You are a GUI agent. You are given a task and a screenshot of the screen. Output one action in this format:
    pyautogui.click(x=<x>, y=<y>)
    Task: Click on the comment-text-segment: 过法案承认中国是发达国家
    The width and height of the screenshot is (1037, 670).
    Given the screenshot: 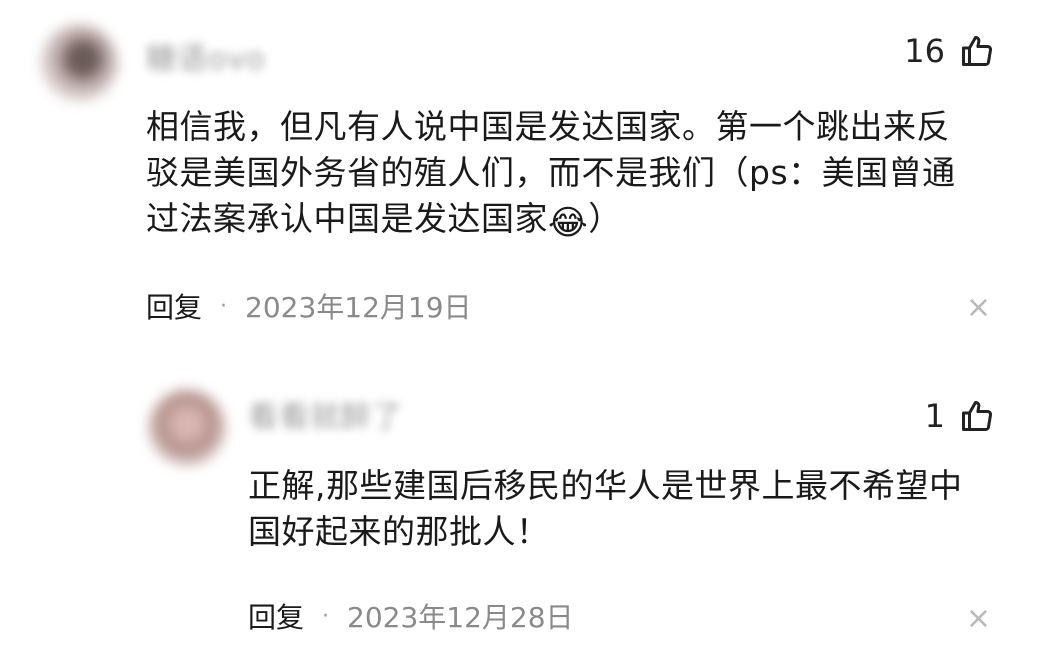 What is the action you would take?
    pyautogui.click(x=347, y=218)
    